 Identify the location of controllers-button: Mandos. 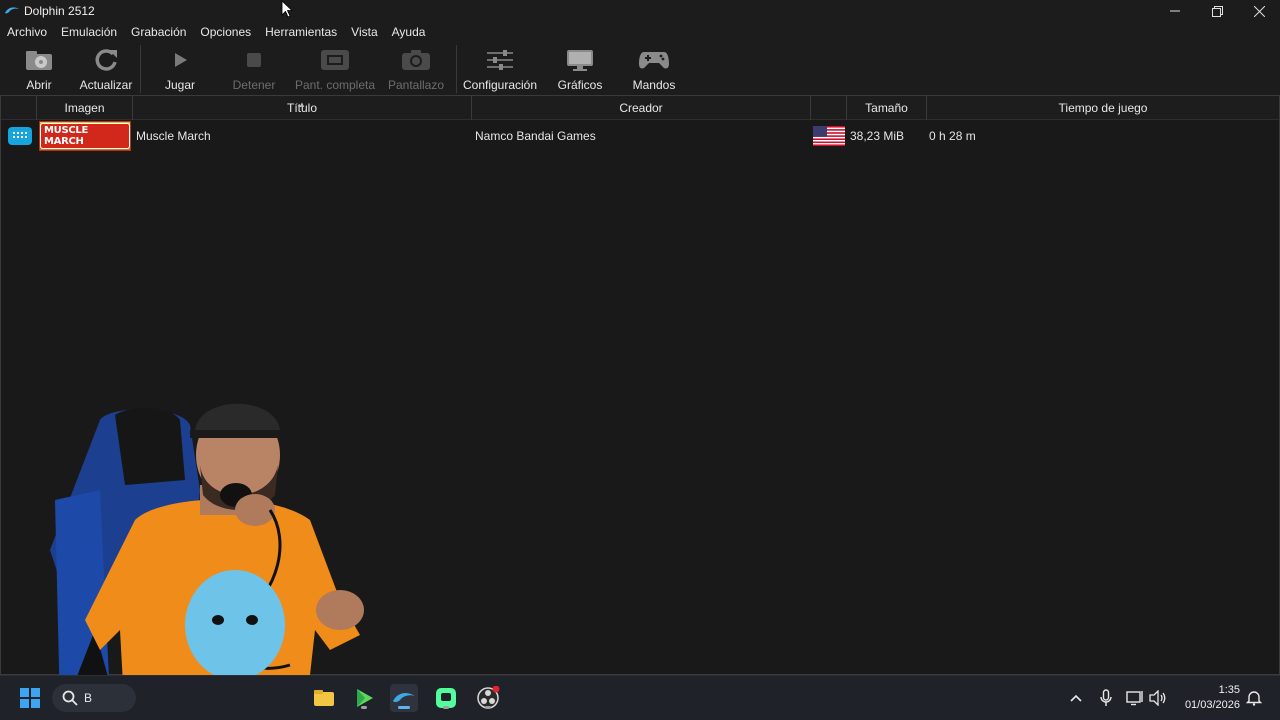
(654, 70).